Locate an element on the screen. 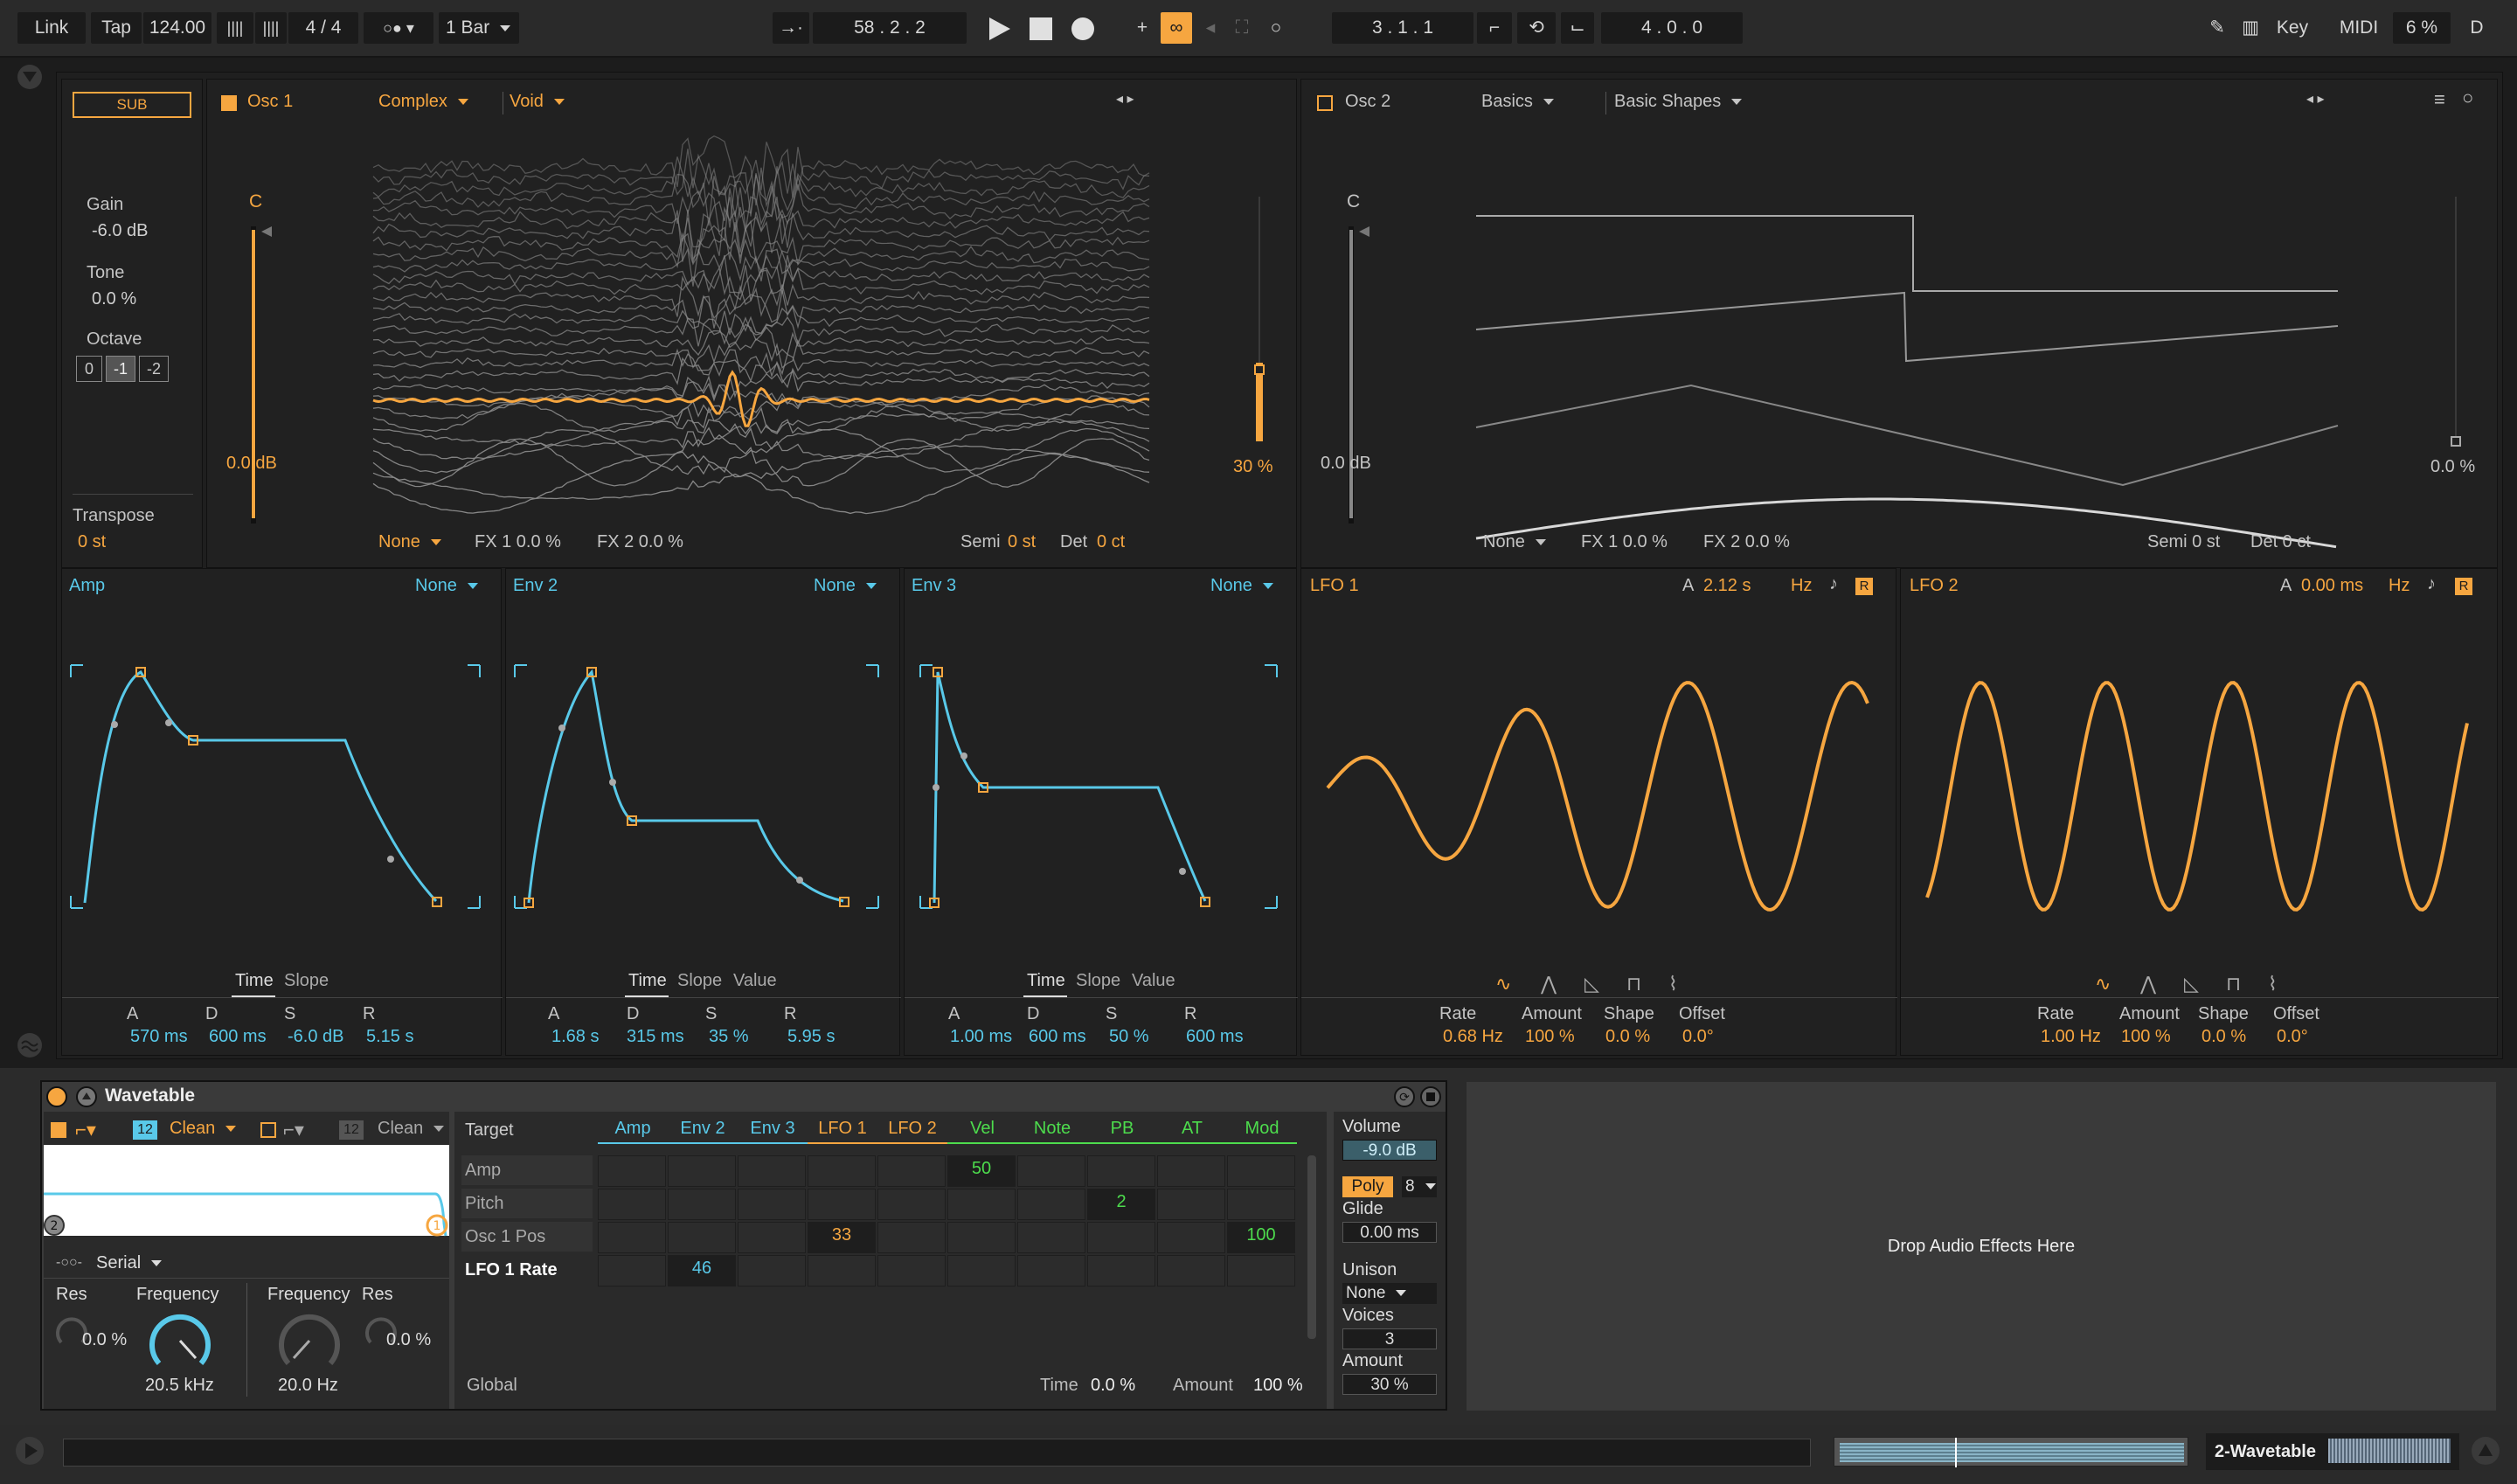  sine-shape-icon: ∿ is located at coordinates (1503, 984).